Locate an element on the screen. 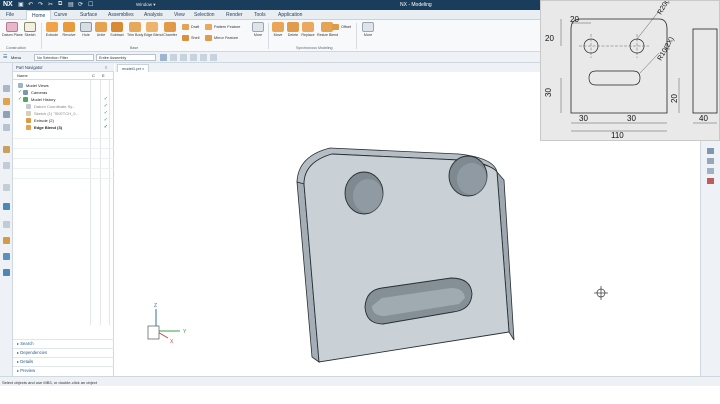 The image size is (720, 404). hole-shading is located at coordinates (368, 196).